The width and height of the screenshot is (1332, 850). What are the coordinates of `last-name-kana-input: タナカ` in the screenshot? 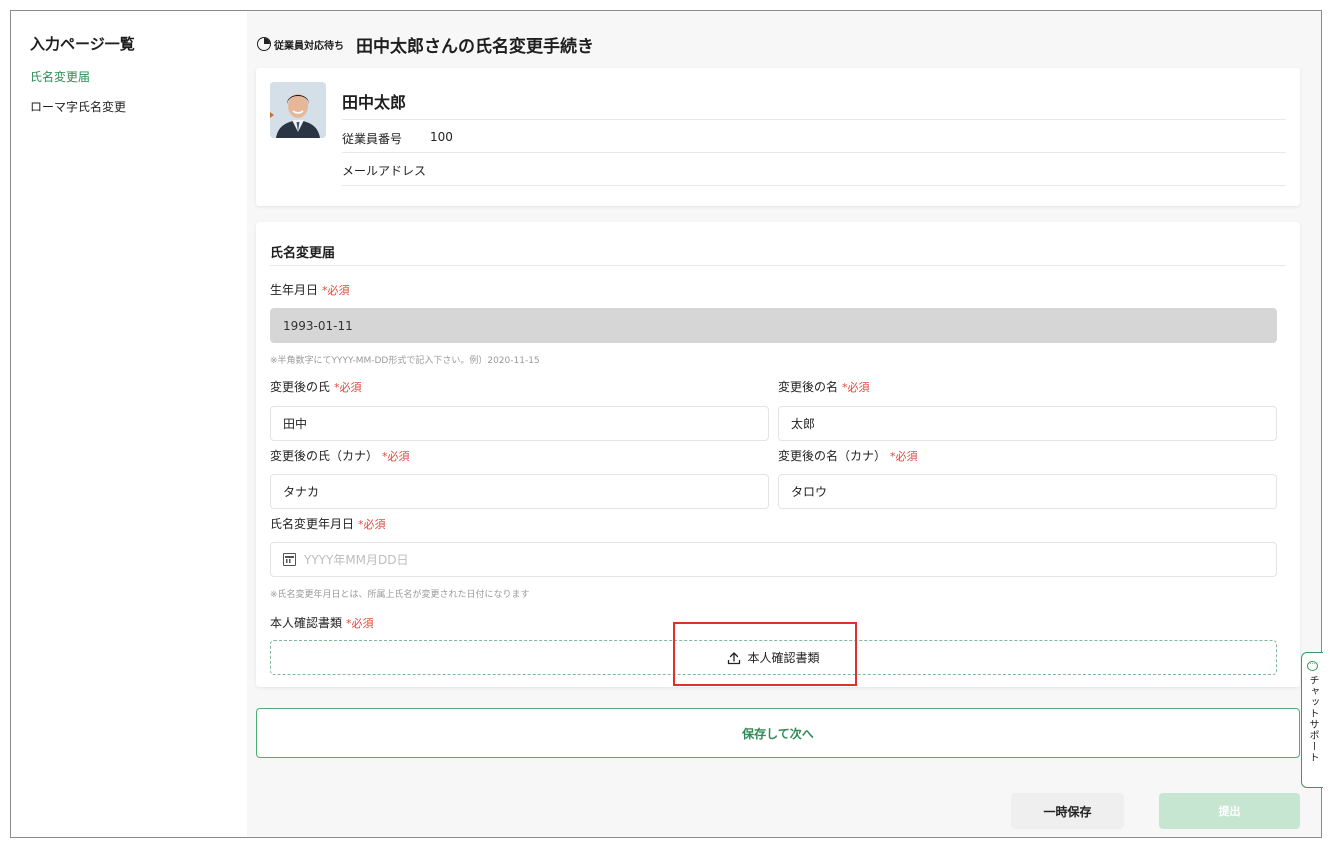 It's located at (519, 491).